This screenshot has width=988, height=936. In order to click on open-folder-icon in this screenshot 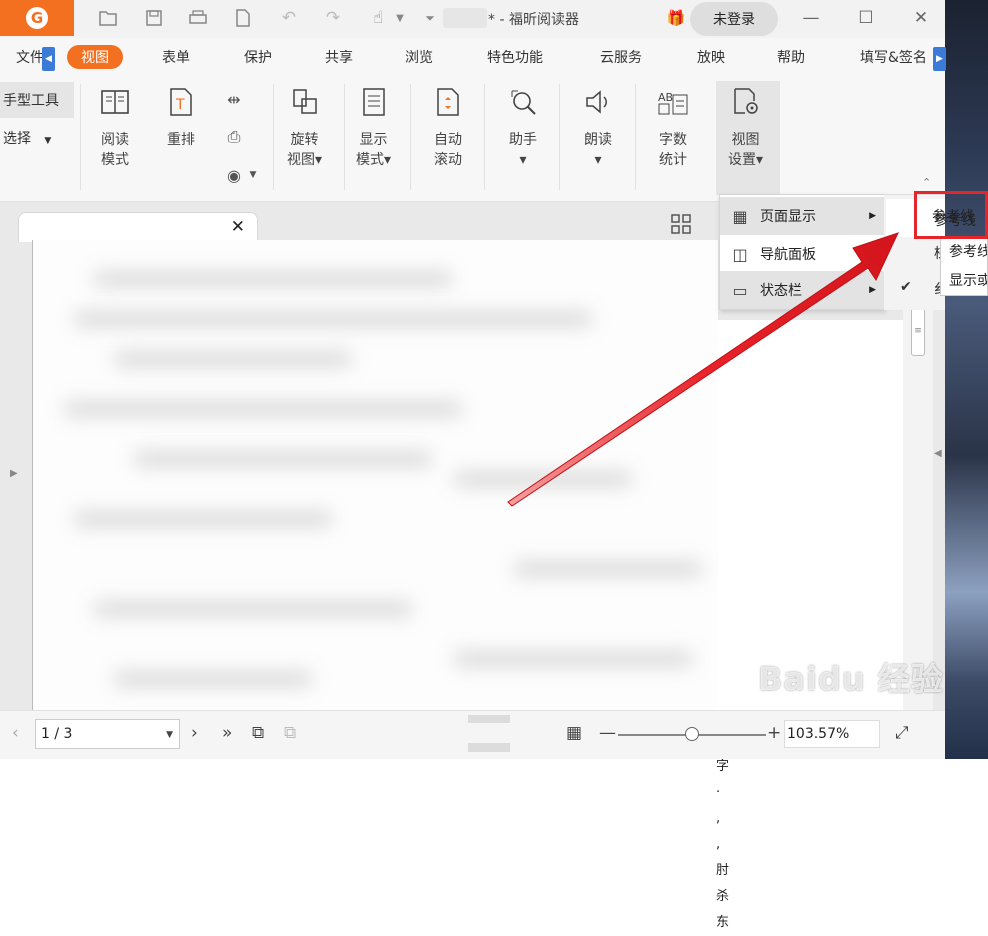, I will do `click(108, 18)`.